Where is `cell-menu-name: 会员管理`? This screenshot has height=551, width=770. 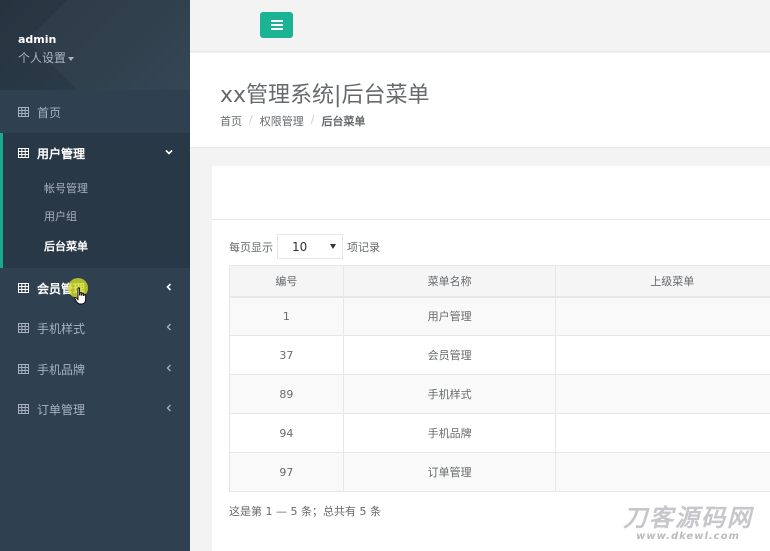 cell-menu-name: 会员管理 is located at coordinates (449, 355).